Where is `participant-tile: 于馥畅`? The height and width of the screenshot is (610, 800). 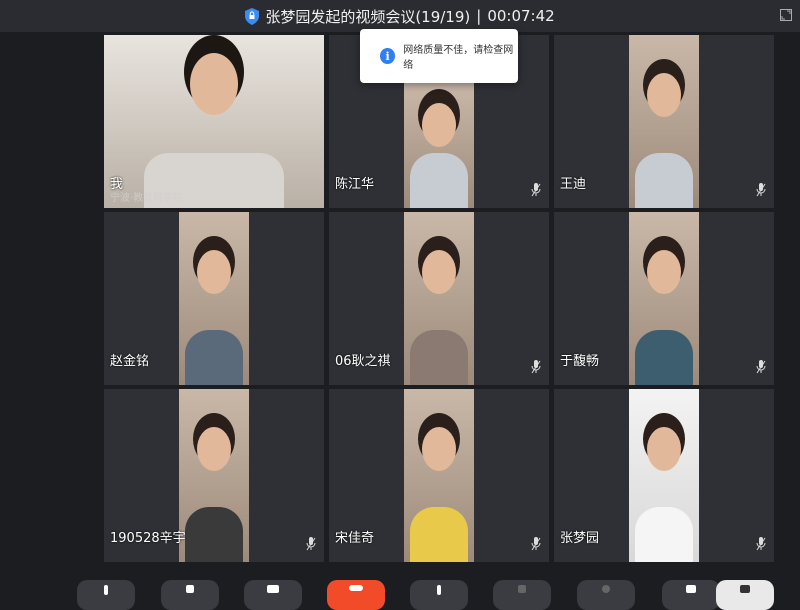
participant-tile: 于馥畅 is located at coordinates (664, 298).